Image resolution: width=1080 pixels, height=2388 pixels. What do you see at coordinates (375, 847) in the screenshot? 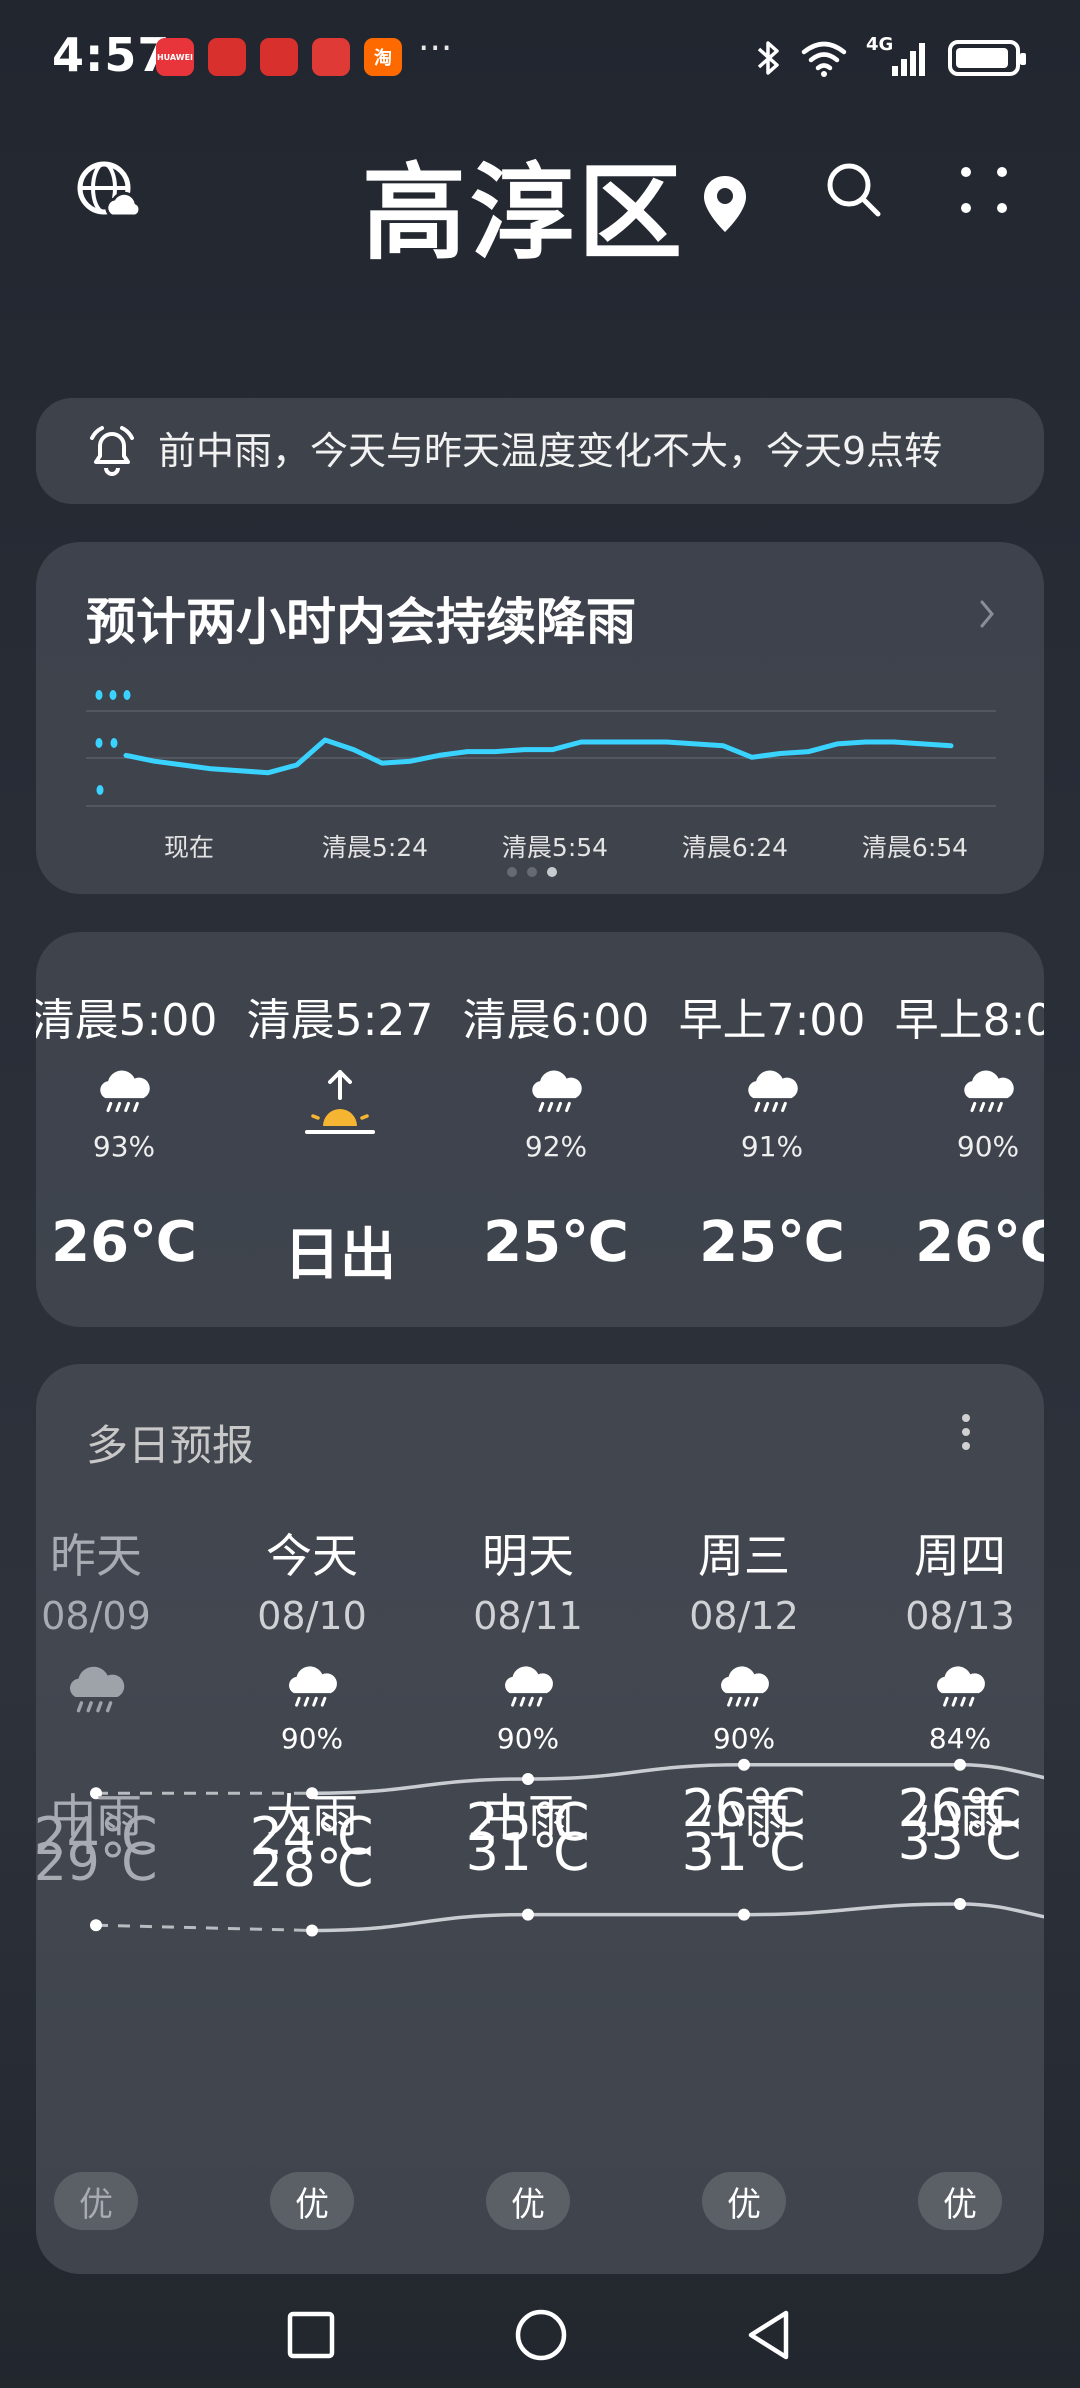
I see `precipitation-tick: 清晨5:24` at bounding box center [375, 847].